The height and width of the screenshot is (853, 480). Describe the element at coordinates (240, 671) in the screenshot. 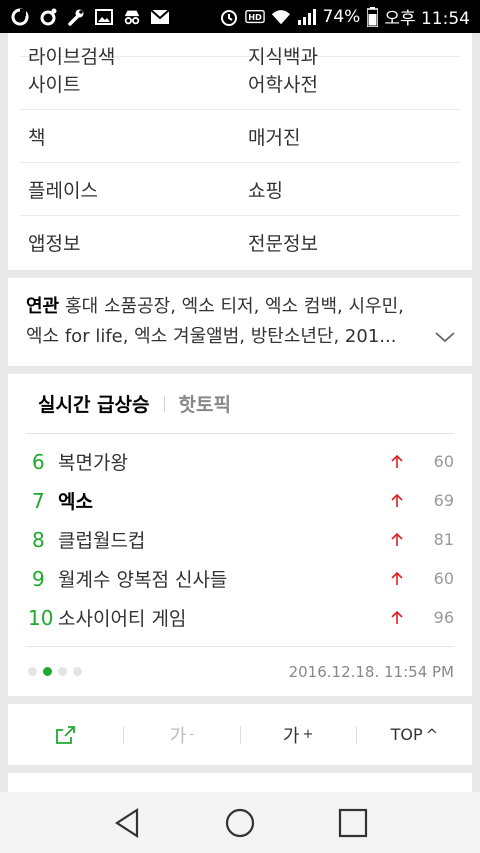

I see `trending-footer: 2016.12.18. 11:54 PM` at that location.